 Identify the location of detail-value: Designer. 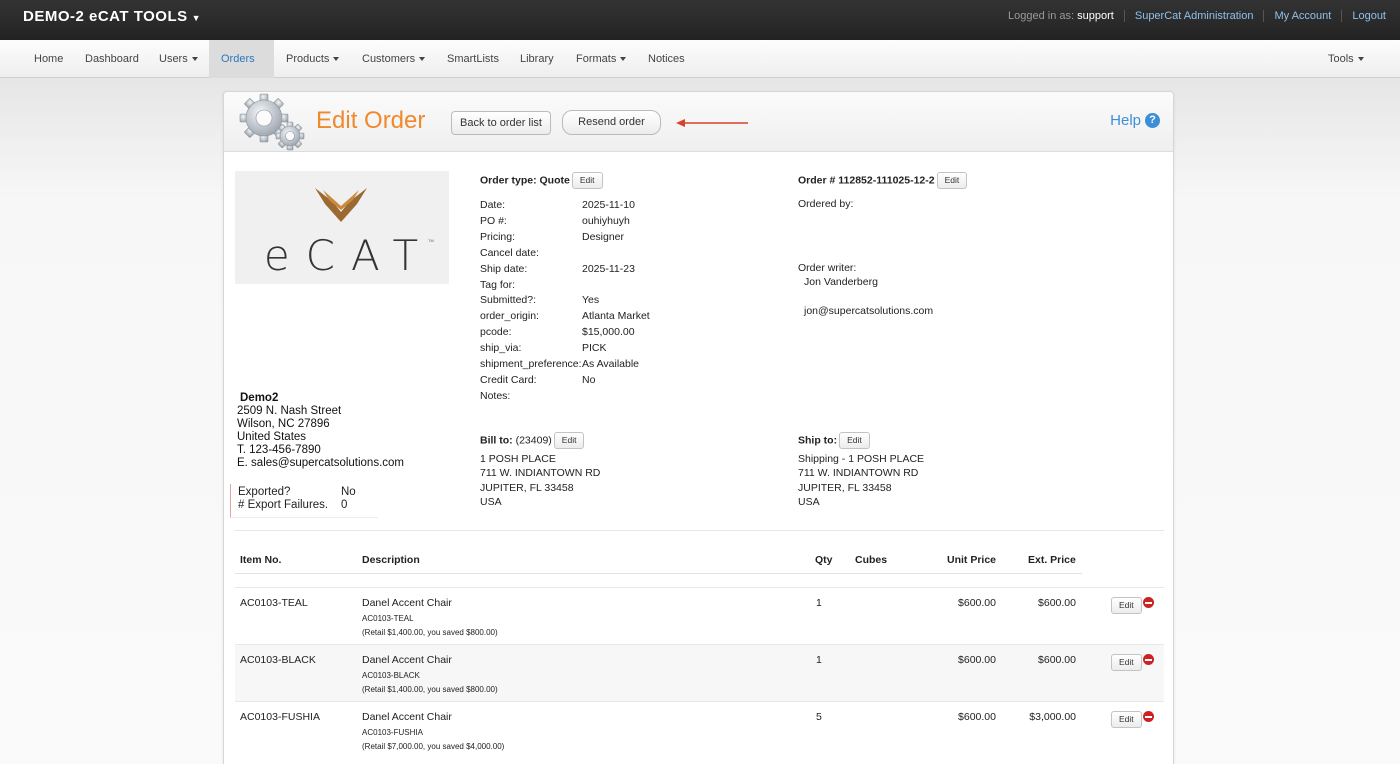
(603, 236).